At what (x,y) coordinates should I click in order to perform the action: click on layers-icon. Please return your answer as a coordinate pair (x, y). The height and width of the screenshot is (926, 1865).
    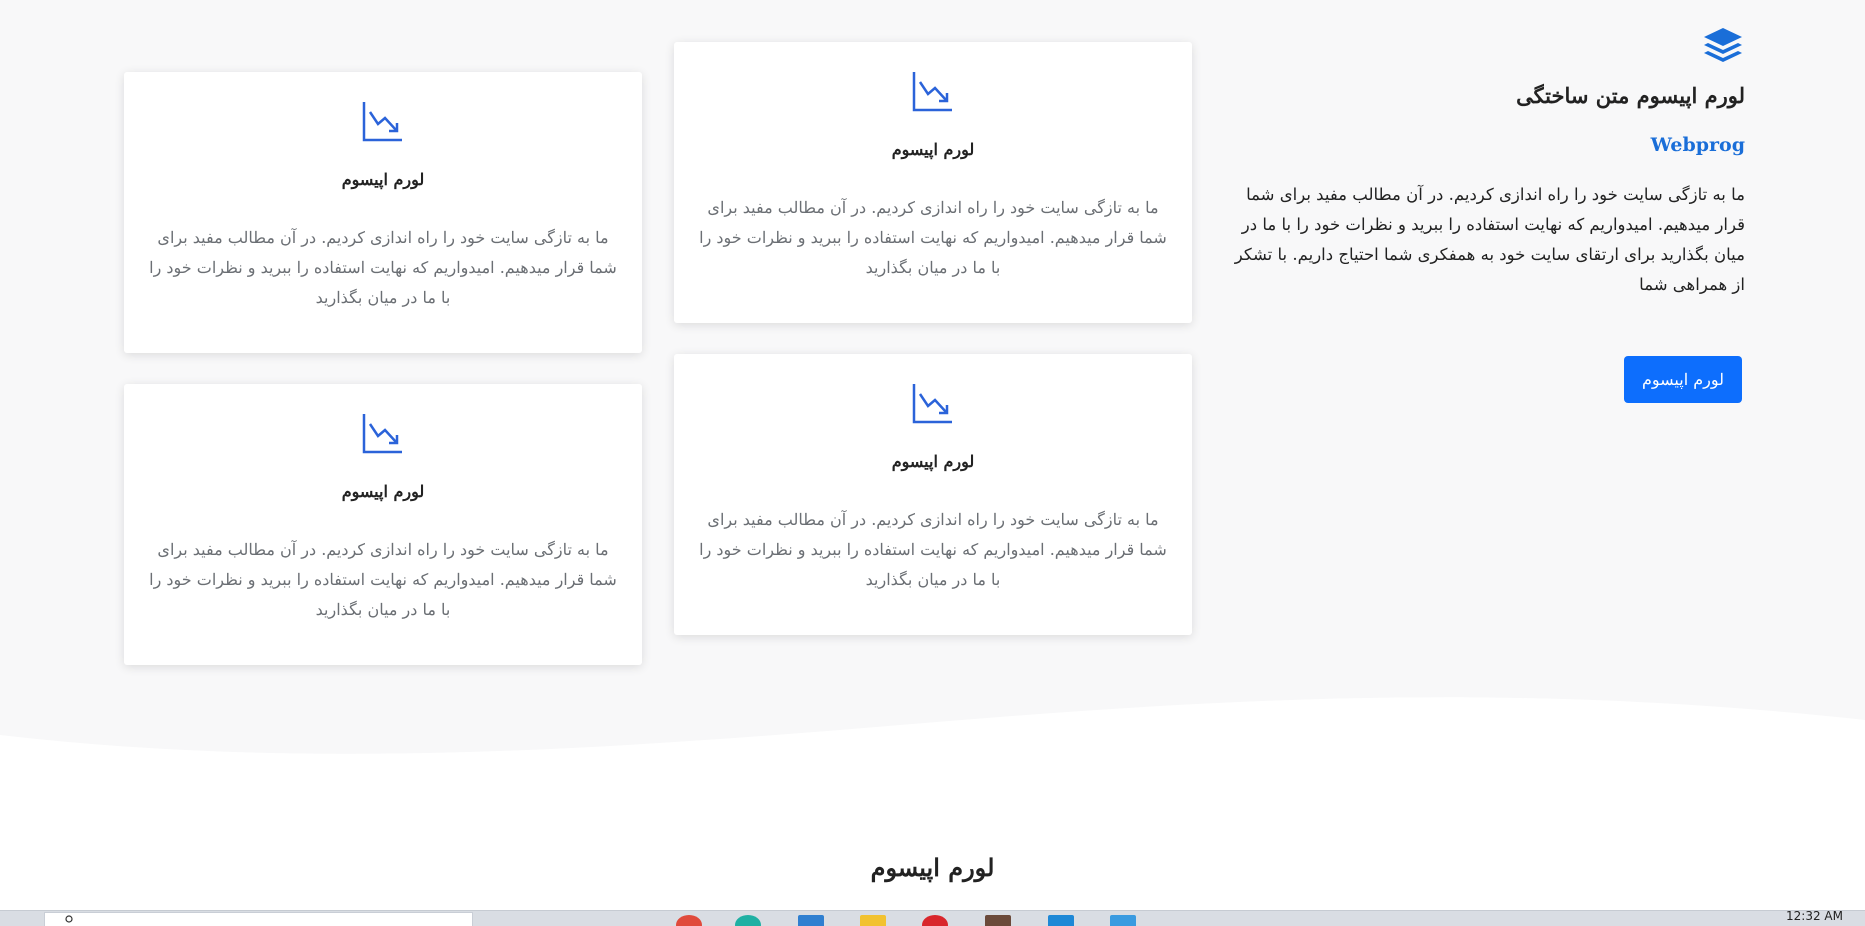
    Looking at the image, I should click on (1723, 45).